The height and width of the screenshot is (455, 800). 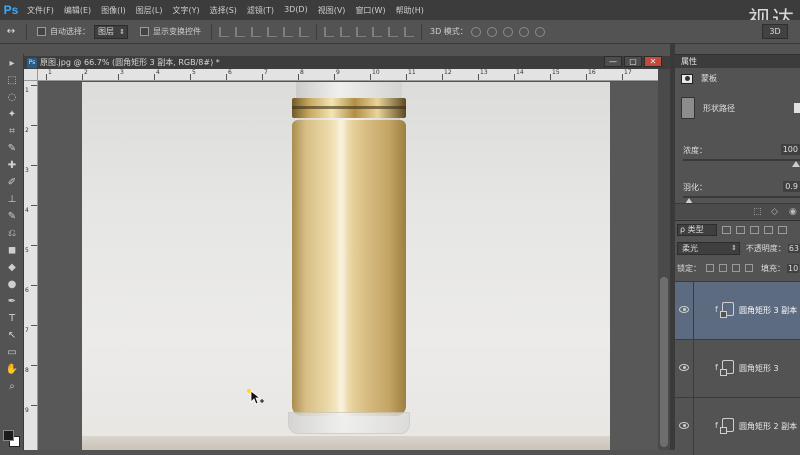 What do you see at coordinates (539, 31) in the screenshot?
I see `3d-scale-icon` at bounding box center [539, 31].